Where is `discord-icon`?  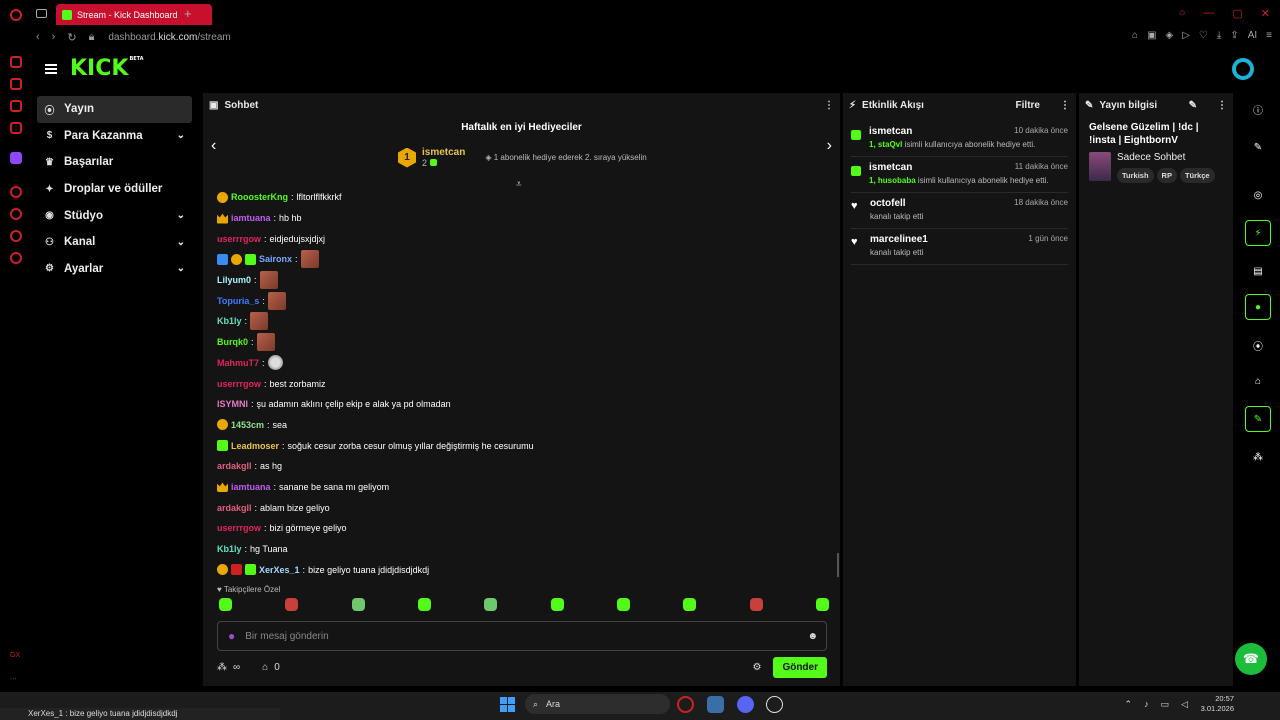
discord-icon is located at coordinates (745, 704).